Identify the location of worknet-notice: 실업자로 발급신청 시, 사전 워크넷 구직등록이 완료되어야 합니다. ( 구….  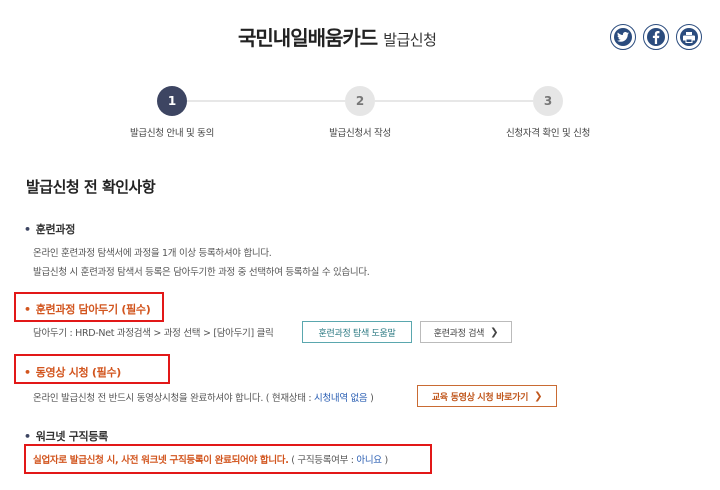
(210, 459).